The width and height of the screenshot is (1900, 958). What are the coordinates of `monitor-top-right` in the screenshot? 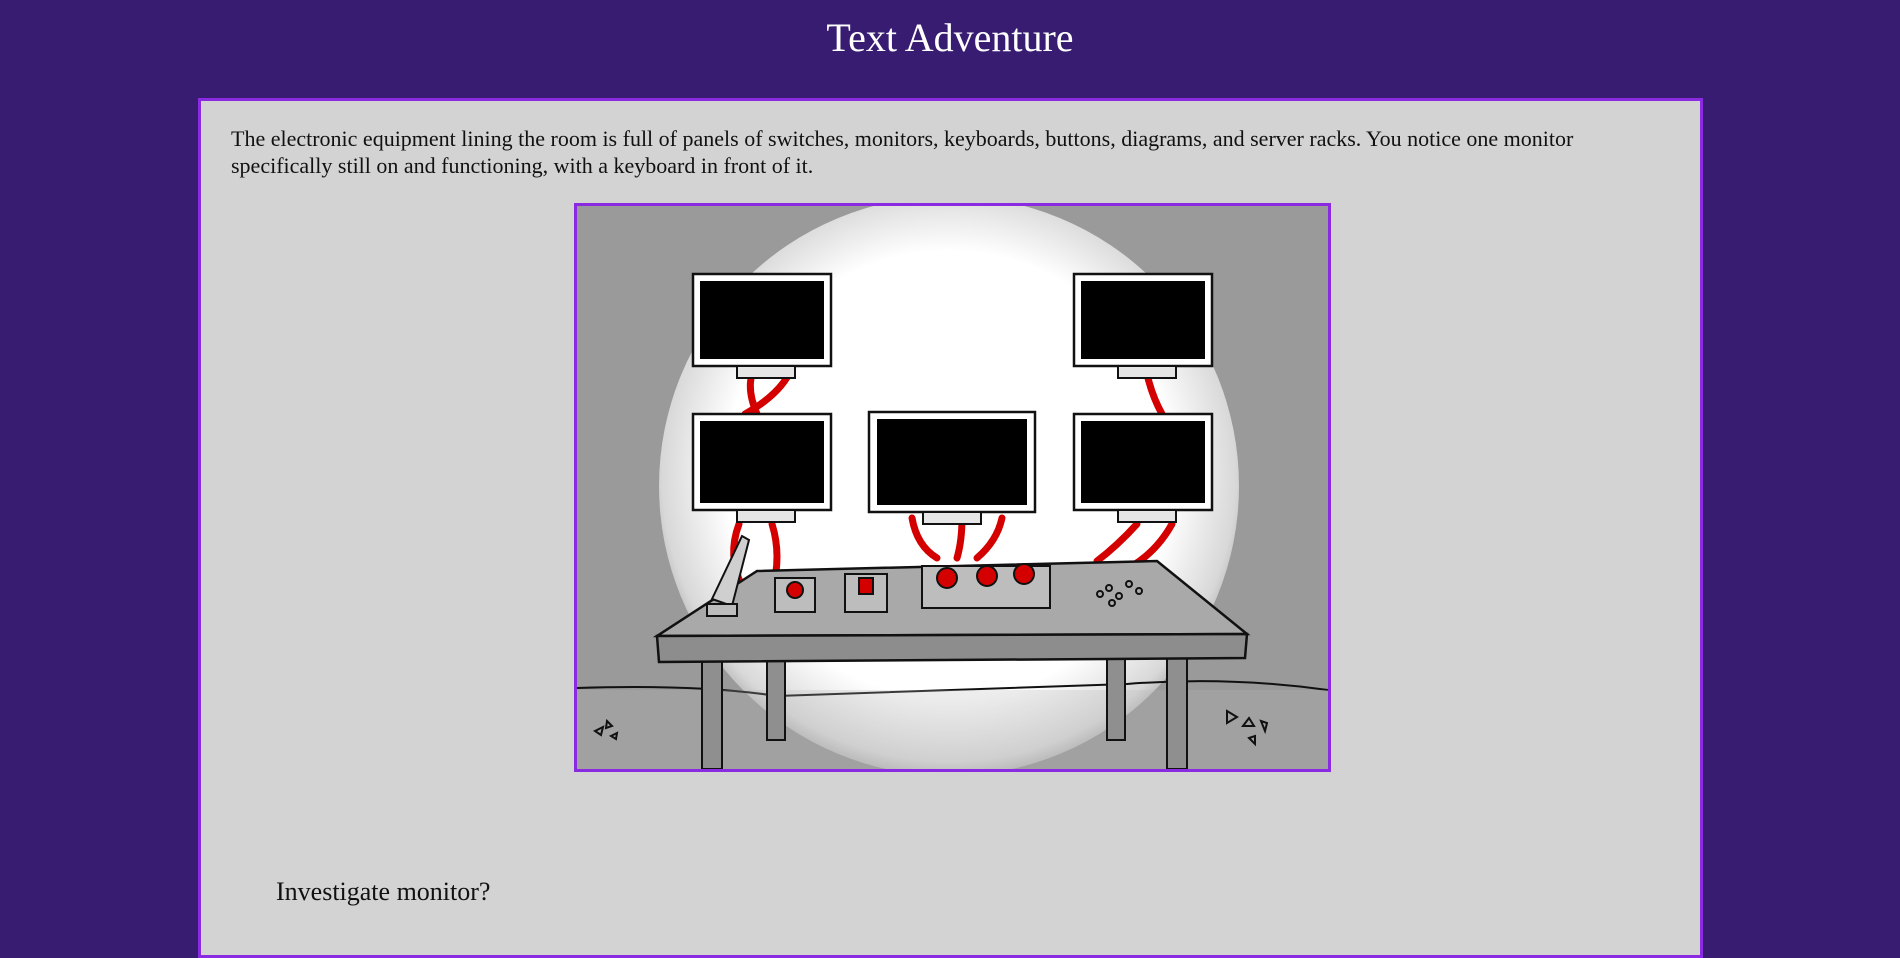 It's located at (1143, 325).